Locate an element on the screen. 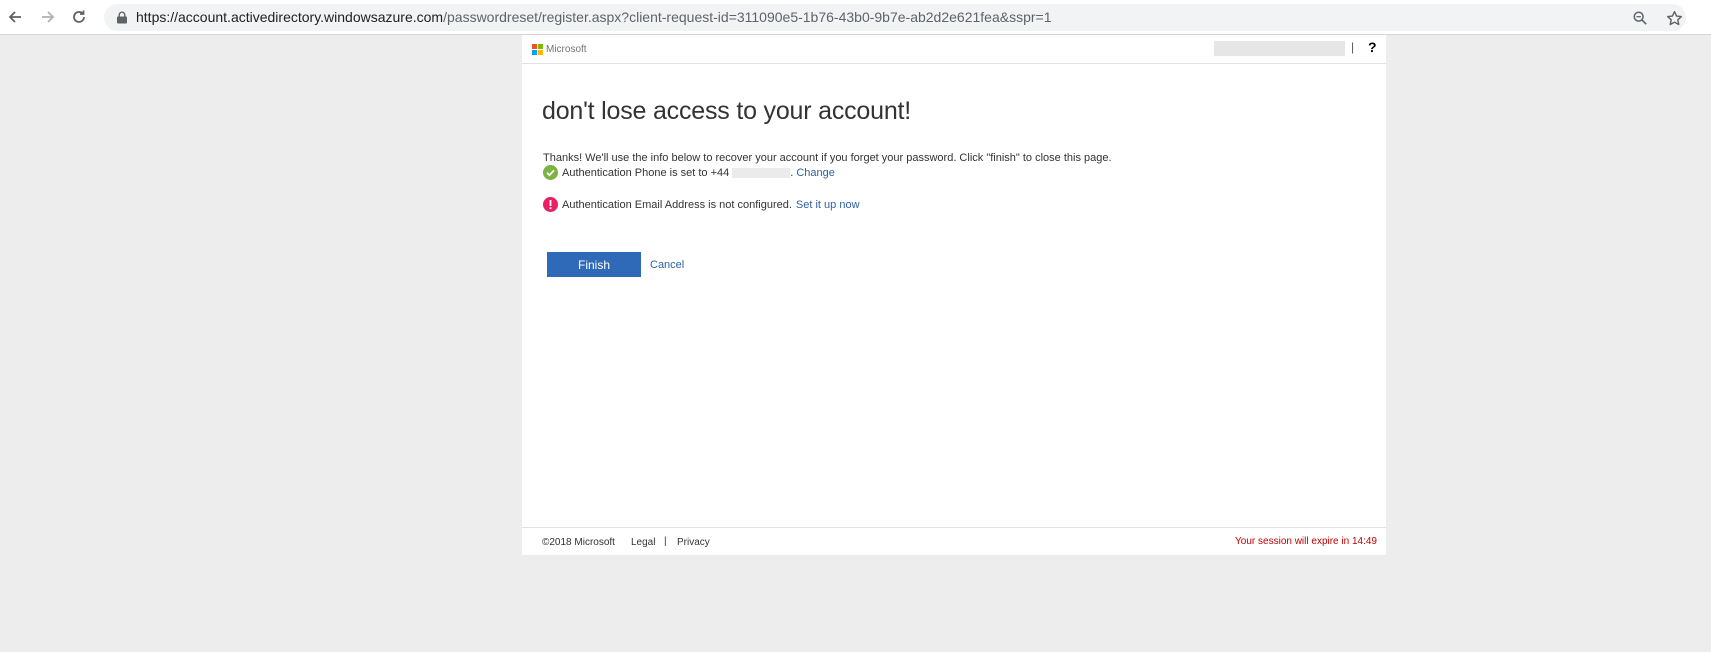 This screenshot has height=652, width=1711. arrow-right-icon is located at coordinates (48, 17).